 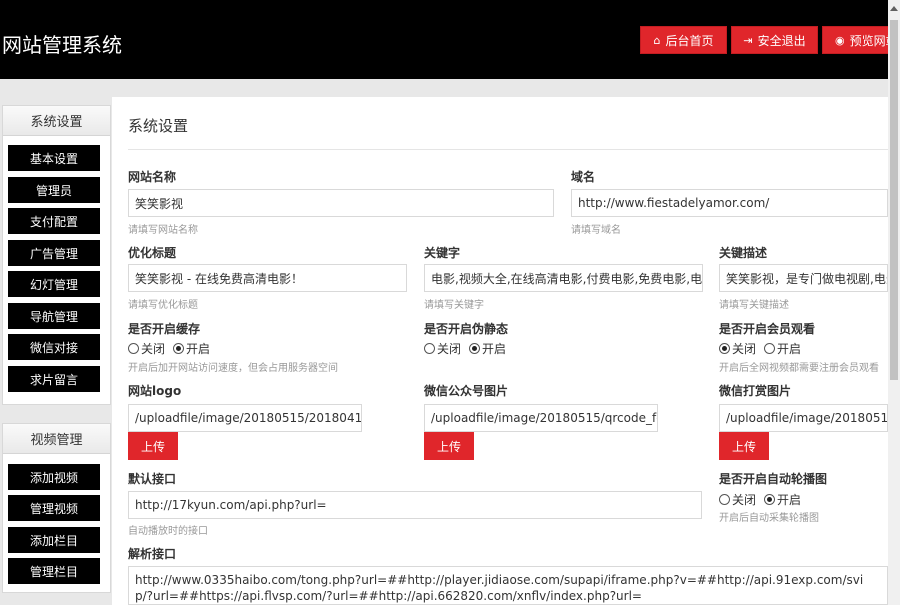 What do you see at coordinates (744, 446) in the screenshot?
I see `wechat-reward-upload-button: 上传` at bounding box center [744, 446].